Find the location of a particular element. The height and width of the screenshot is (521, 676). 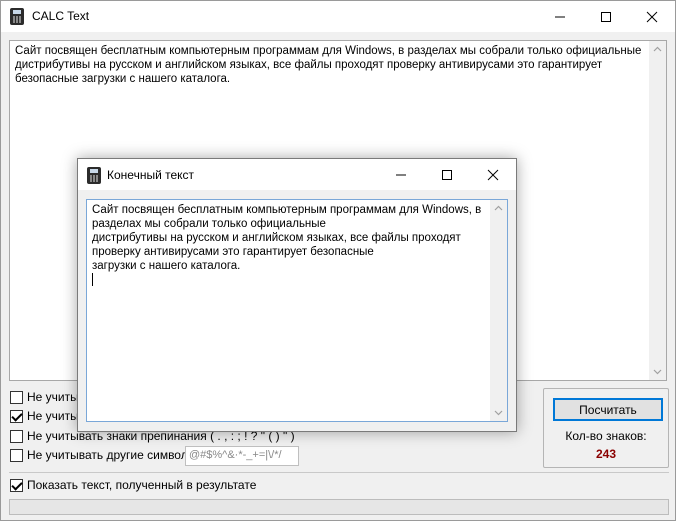

char-count-label: Кол-во знаков: is located at coordinates (606, 436).